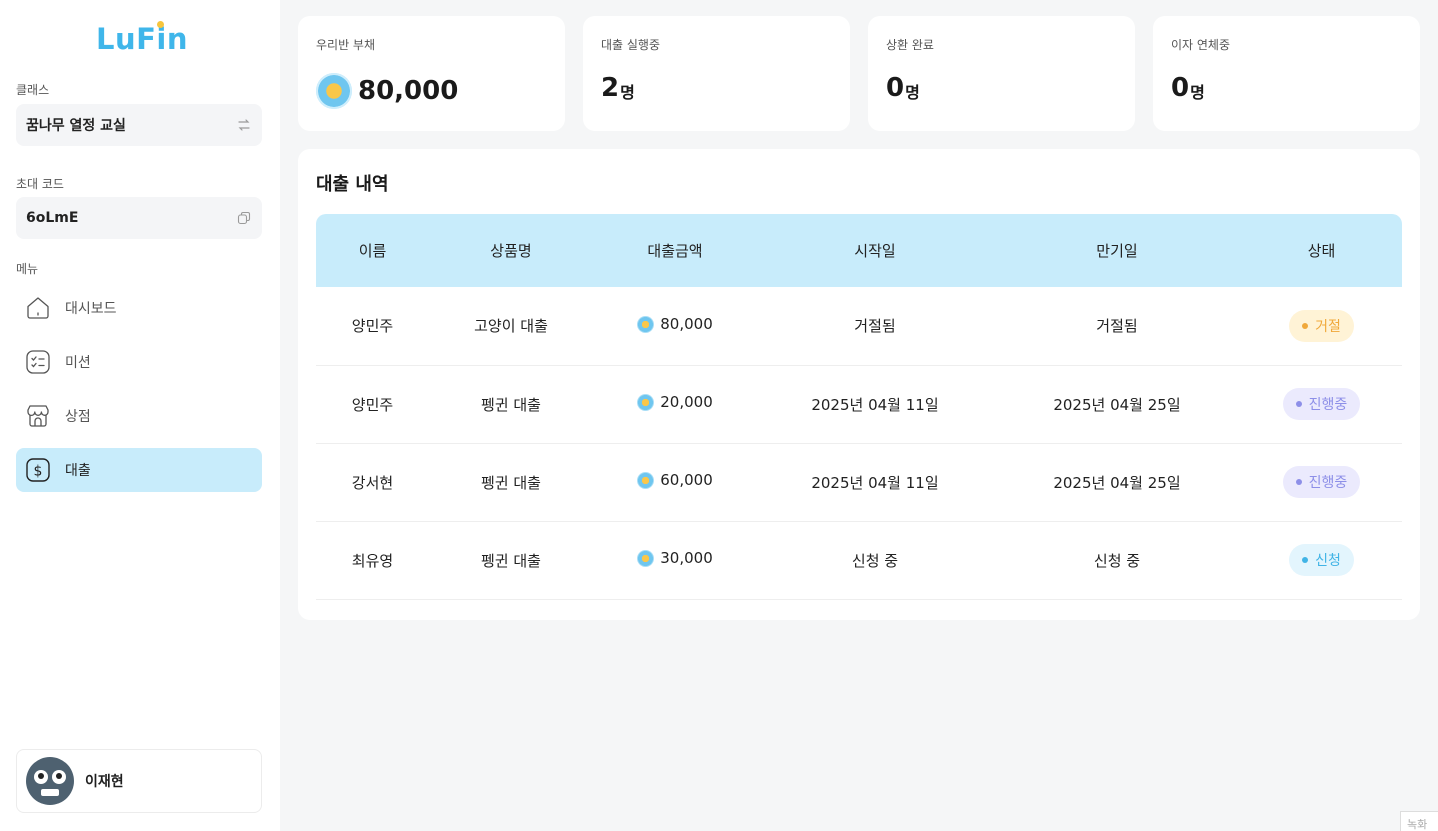  I want to click on menu-item-loan: $ 대출, so click(139, 470).